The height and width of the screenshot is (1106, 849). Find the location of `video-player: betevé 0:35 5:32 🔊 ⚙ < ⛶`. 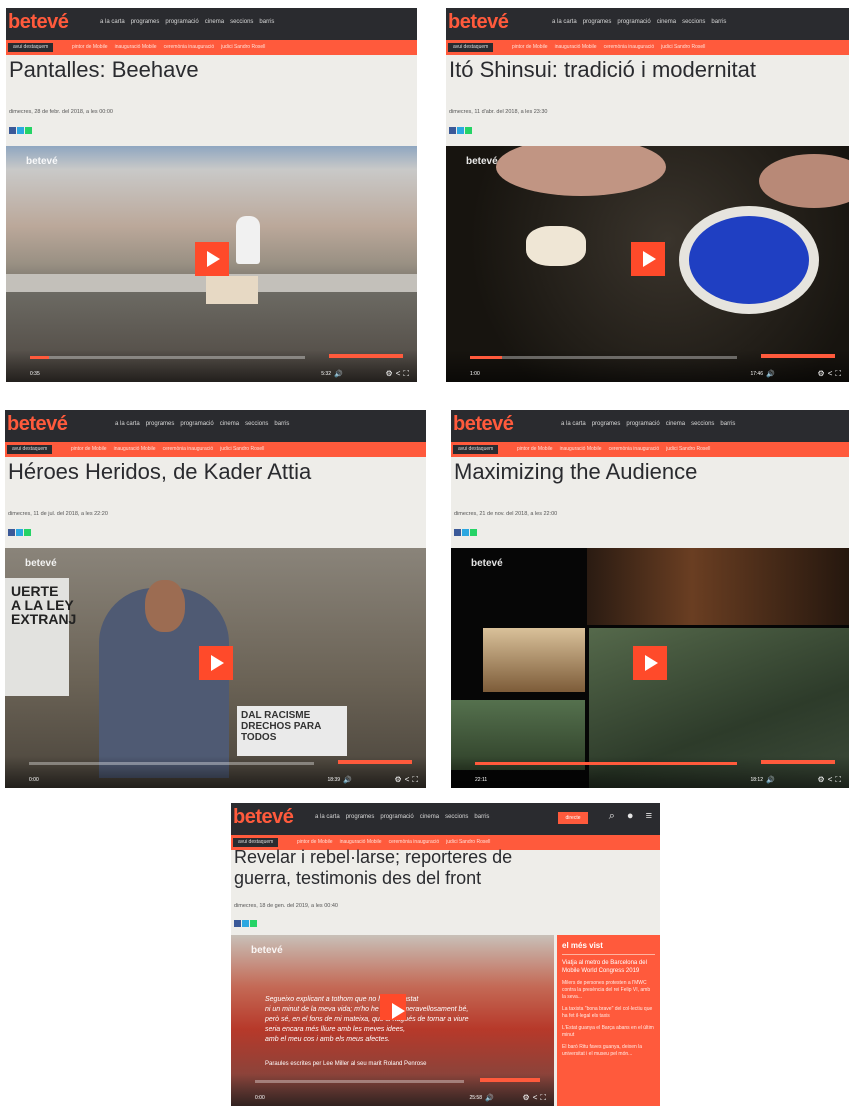

video-player: betevé 0:35 5:32 🔊 ⚙ < ⛶ is located at coordinates (211, 264).